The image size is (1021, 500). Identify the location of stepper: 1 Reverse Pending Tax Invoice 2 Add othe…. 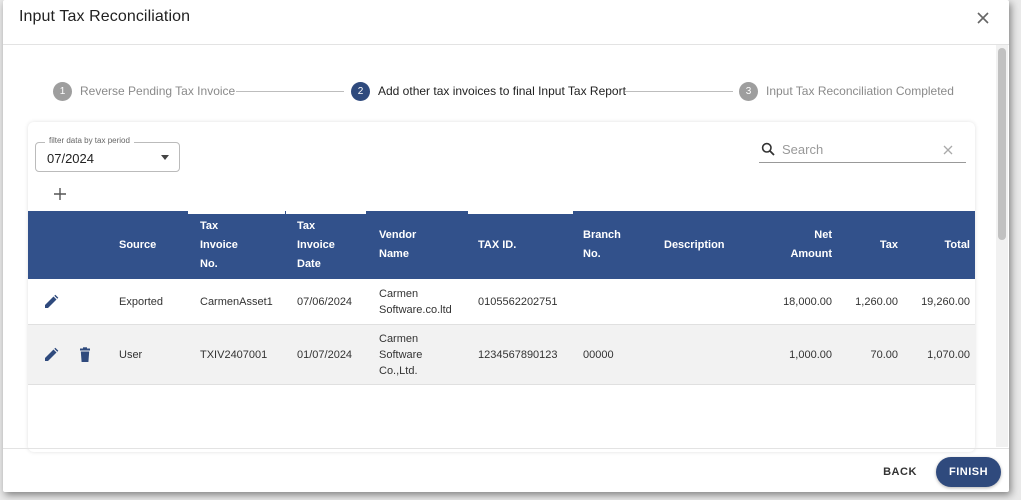
(503, 91).